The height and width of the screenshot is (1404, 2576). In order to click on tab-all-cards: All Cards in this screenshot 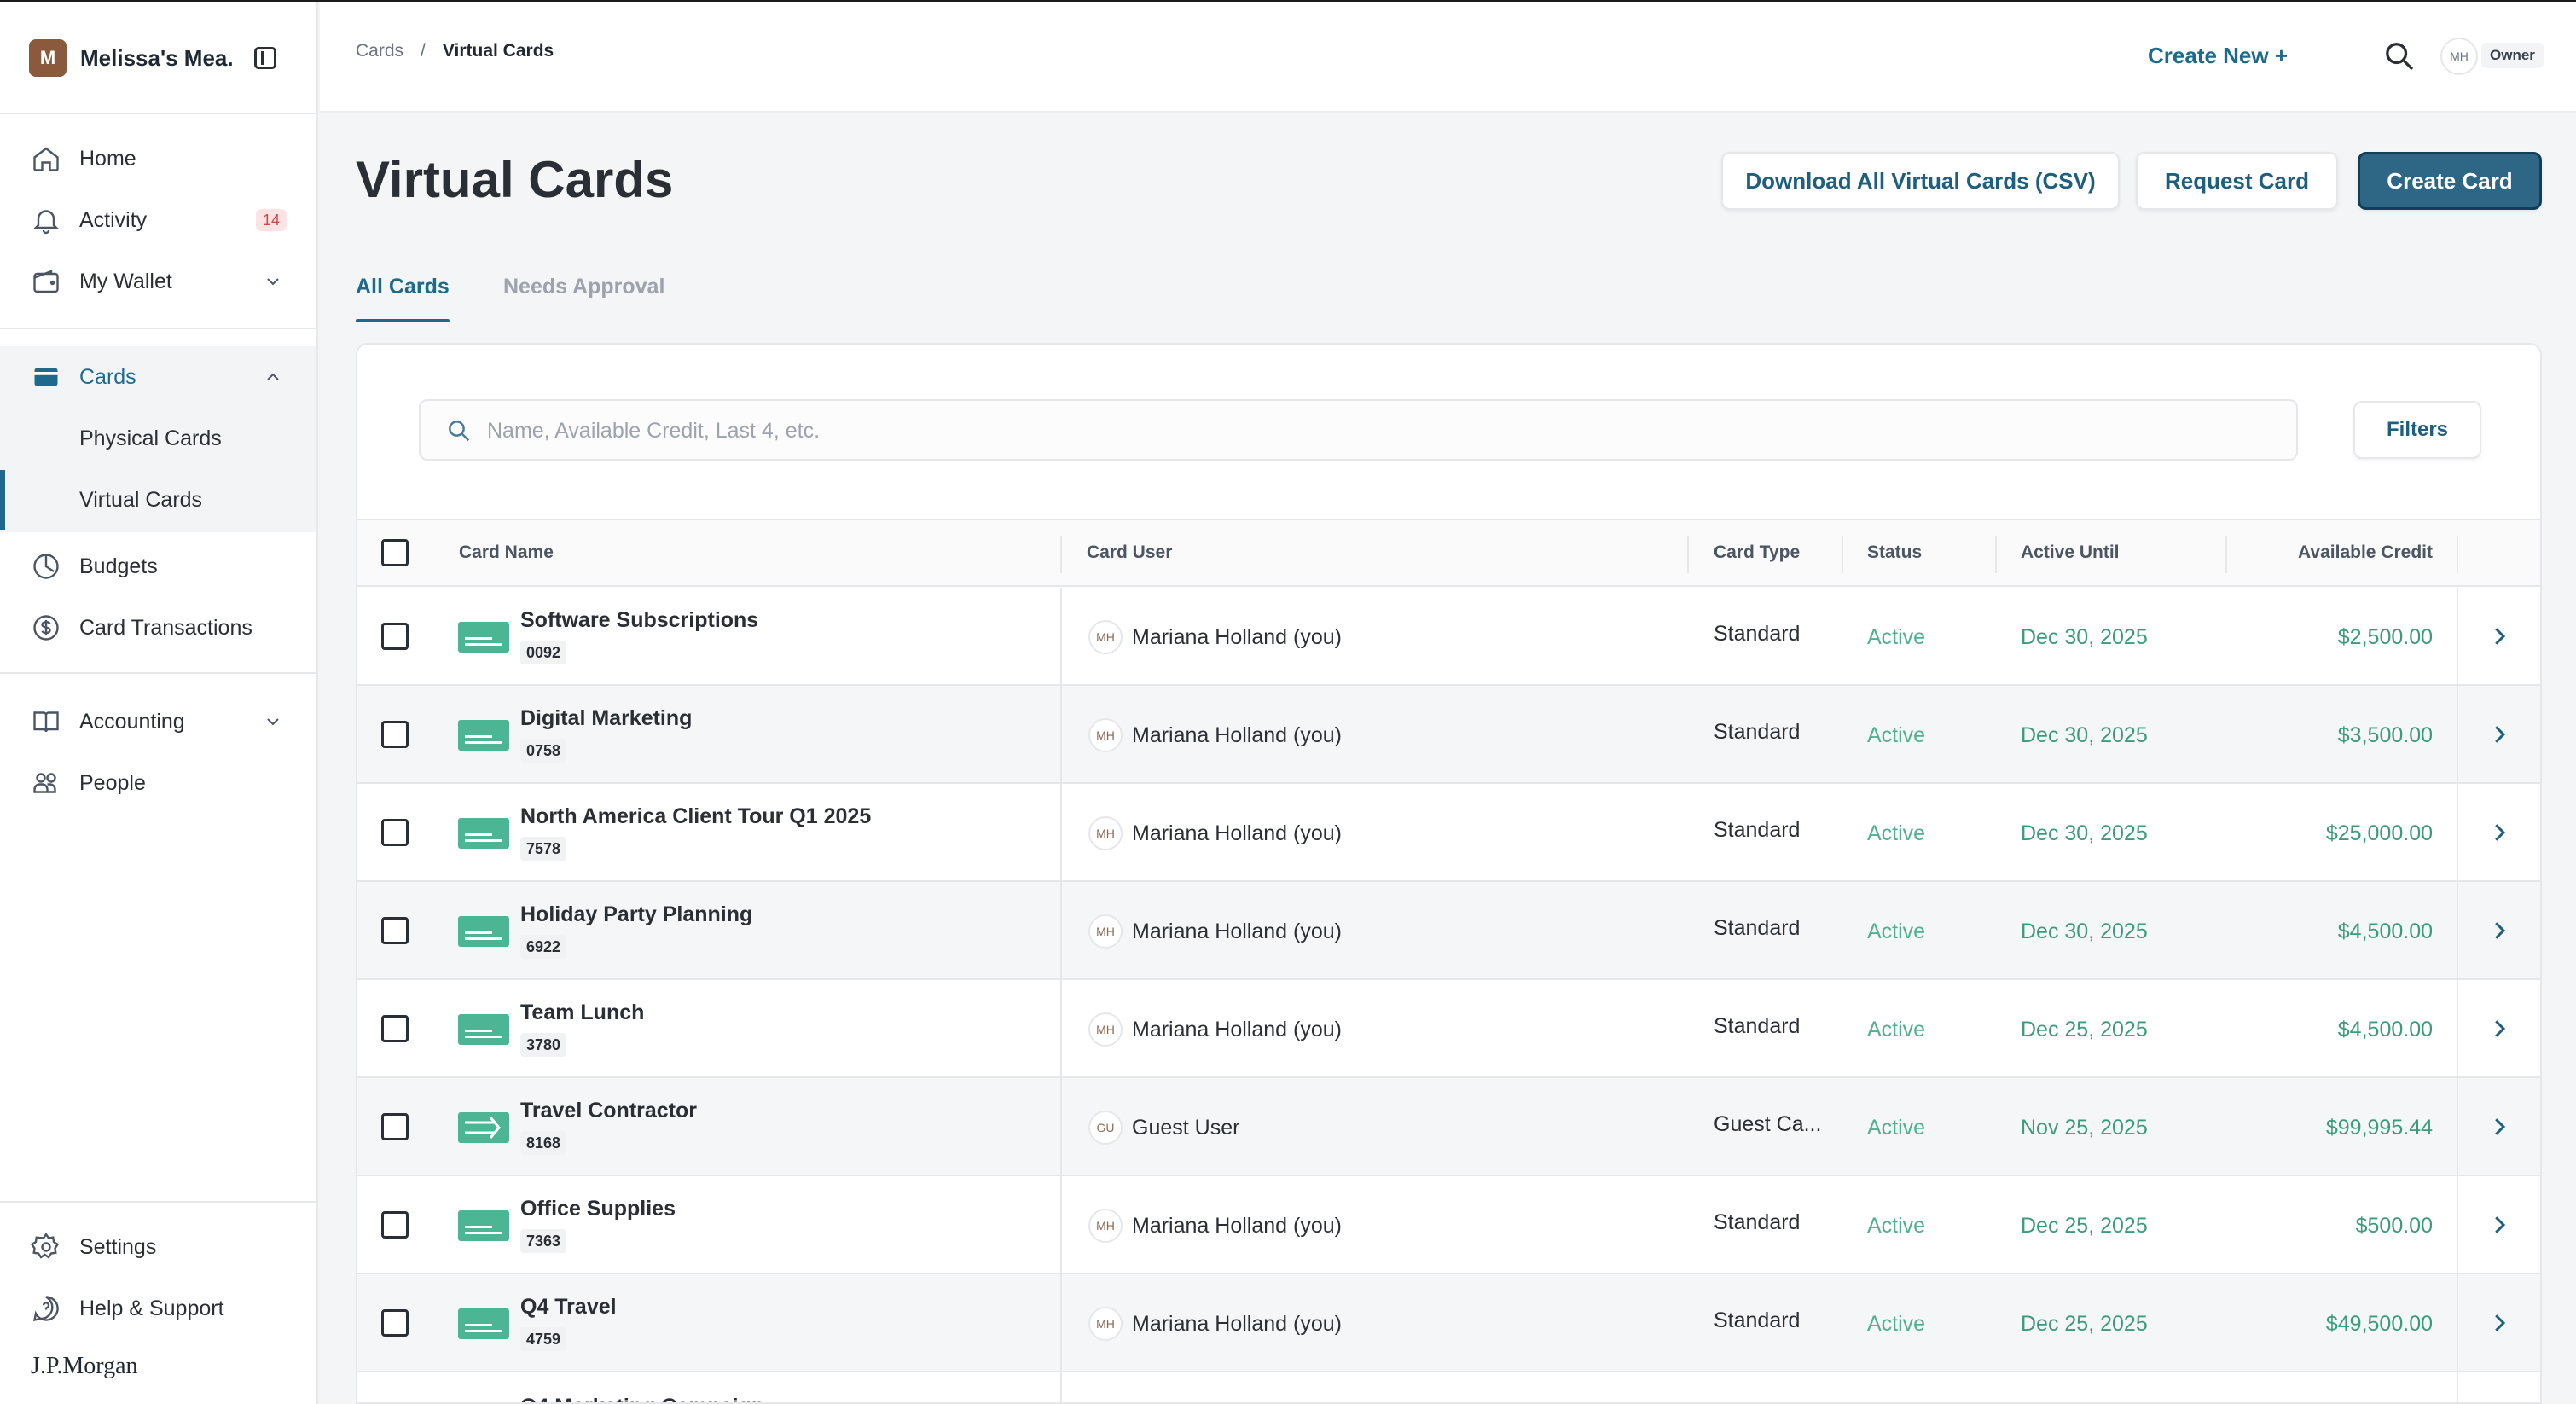, I will do `click(403, 287)`.